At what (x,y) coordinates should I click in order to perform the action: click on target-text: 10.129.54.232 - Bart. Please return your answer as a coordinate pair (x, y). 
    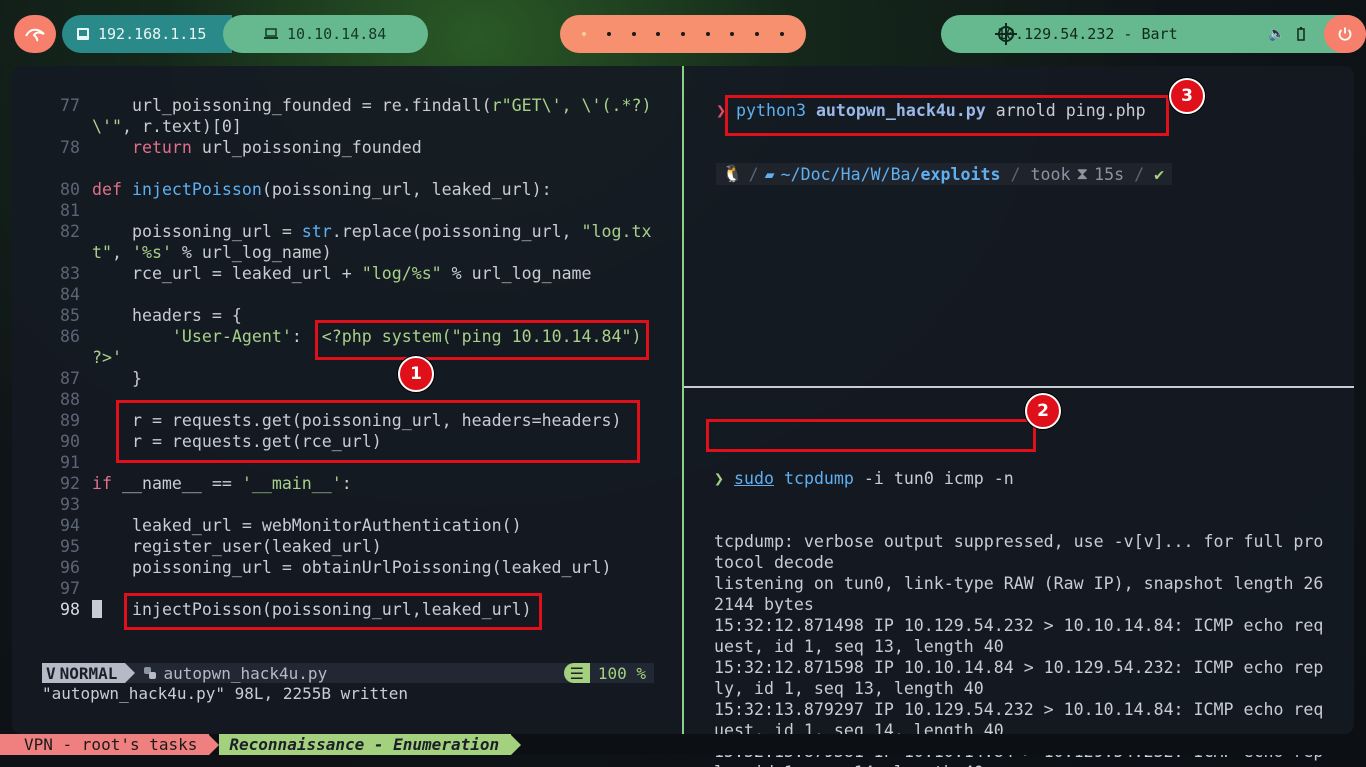
    Looking at the image, I should click on (1087, 34).